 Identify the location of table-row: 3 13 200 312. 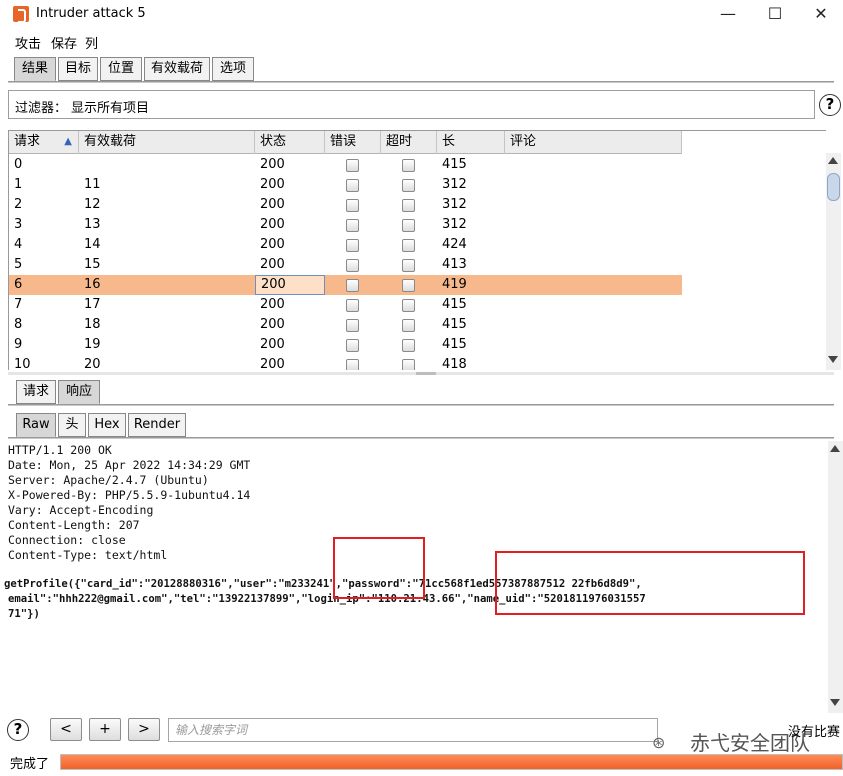
(345, 225).